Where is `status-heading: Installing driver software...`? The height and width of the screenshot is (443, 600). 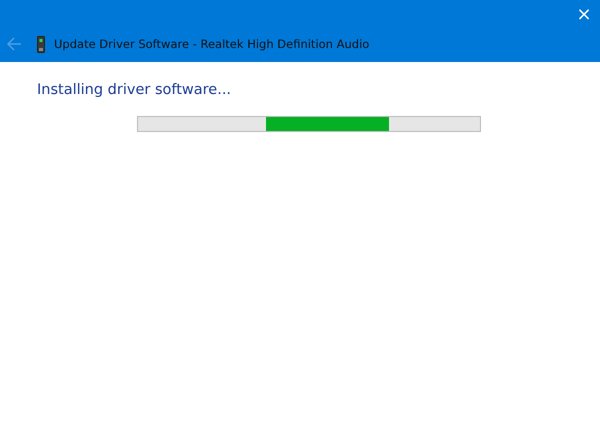 status-heading: Installing driver software... is located at coordinates (134, 90).